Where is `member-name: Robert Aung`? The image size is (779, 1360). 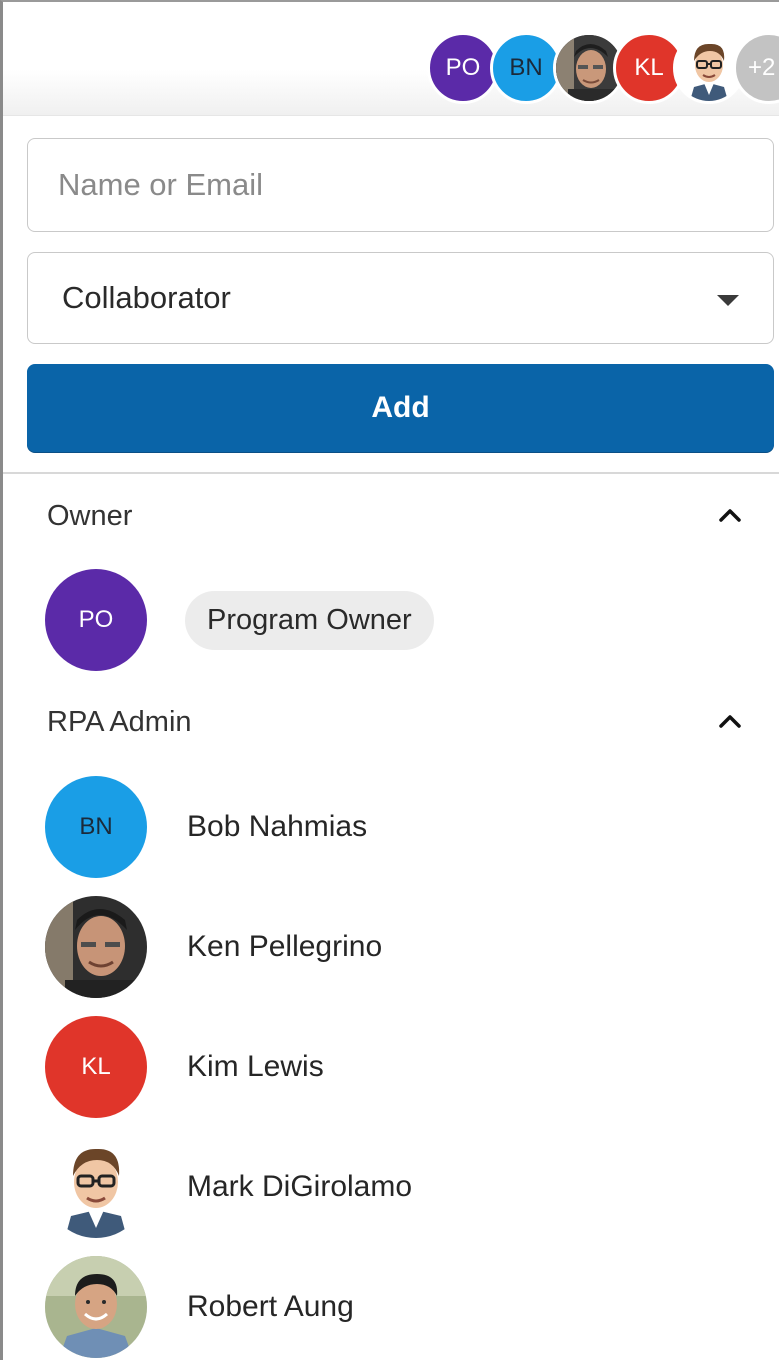
member-name: Robert Aung is located at coordinates (270, 1306).